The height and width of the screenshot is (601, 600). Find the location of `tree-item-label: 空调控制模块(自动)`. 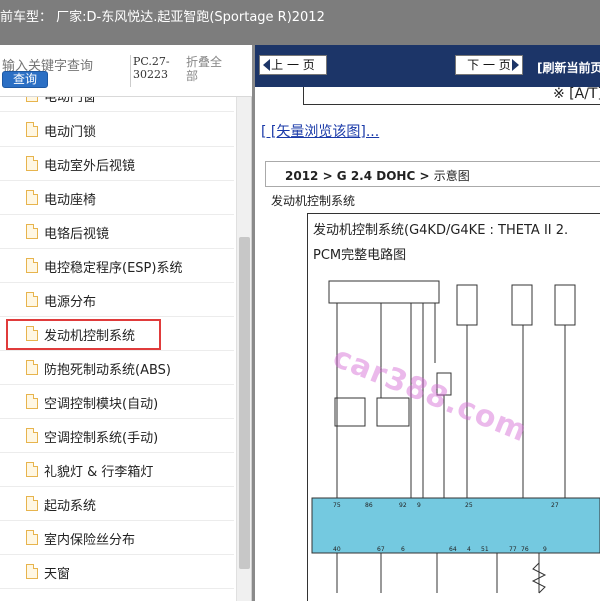

tree-item-label: 空调控制模块(自动) is located at coordinates (101, 404).